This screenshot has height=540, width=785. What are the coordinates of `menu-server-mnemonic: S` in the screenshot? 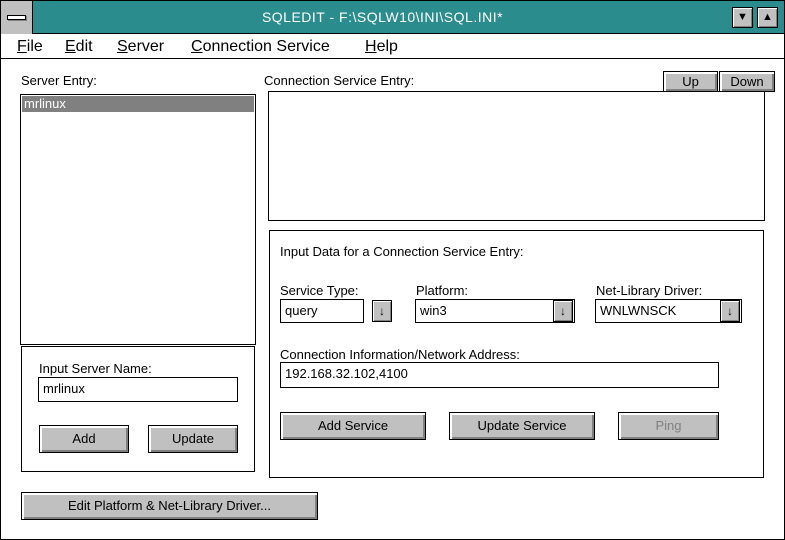 It's located at (122, 46).